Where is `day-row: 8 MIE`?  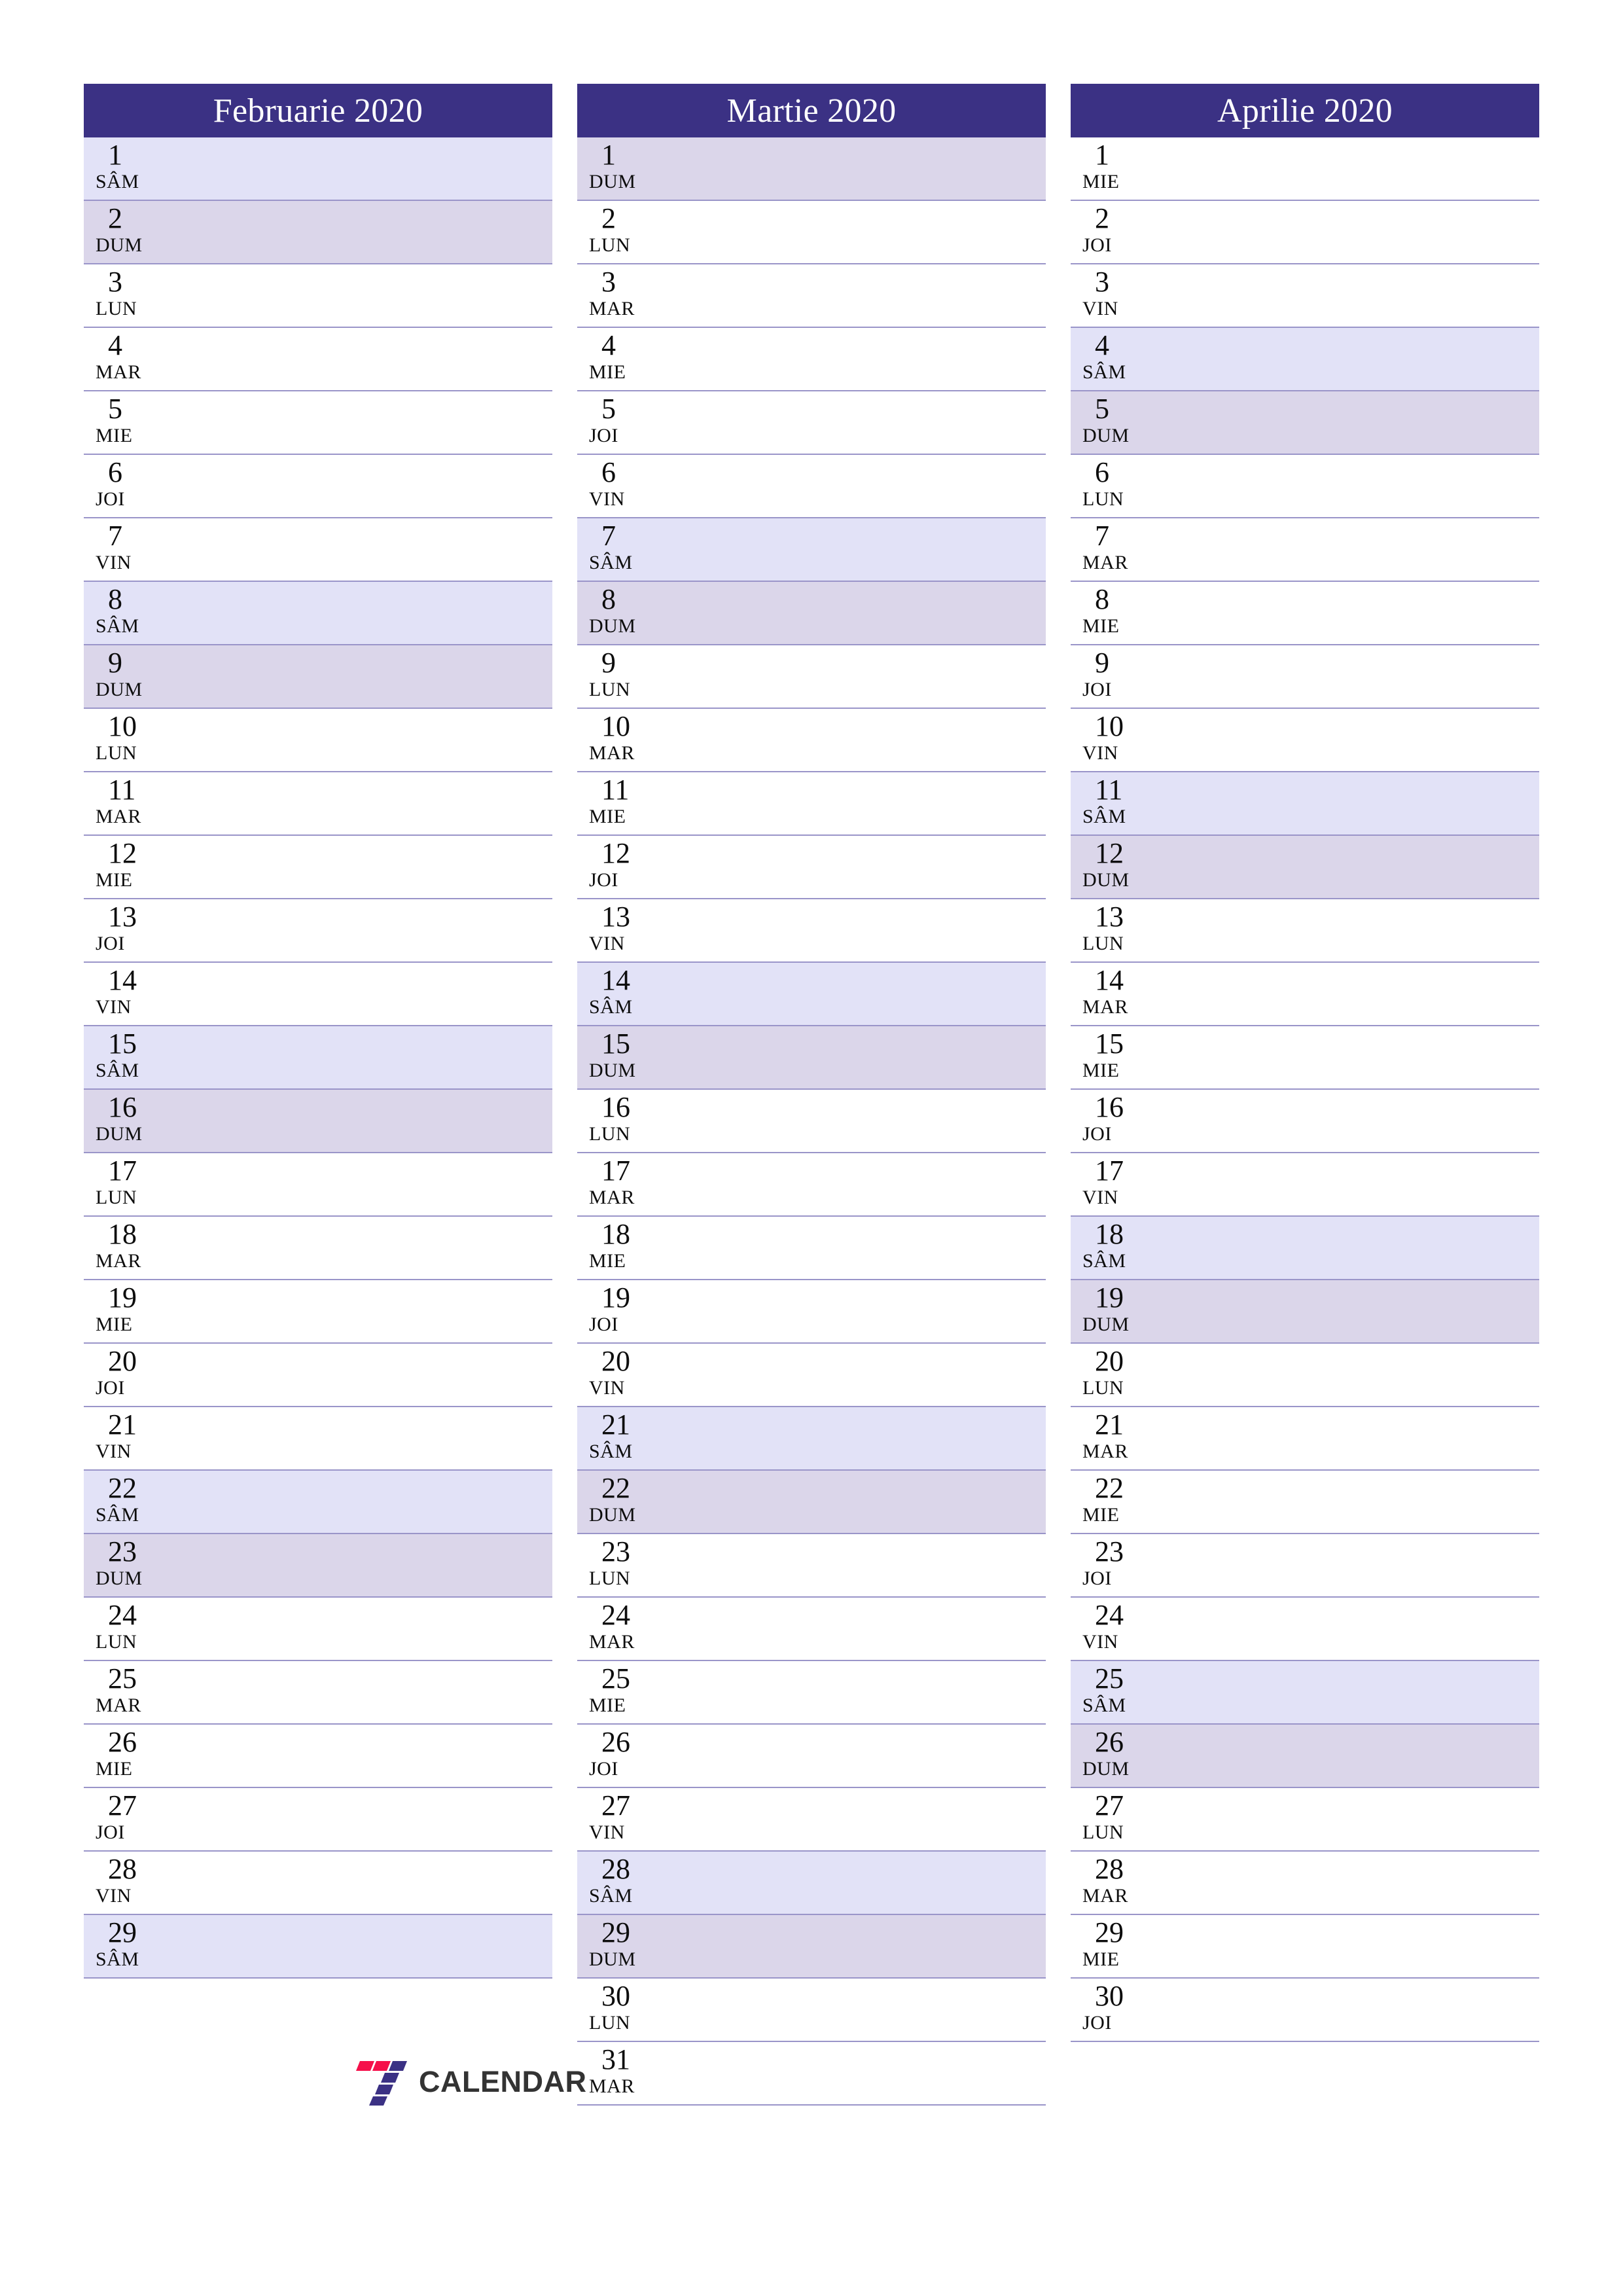
day-row: 8 MIE is located at coordinates (1305, 613).